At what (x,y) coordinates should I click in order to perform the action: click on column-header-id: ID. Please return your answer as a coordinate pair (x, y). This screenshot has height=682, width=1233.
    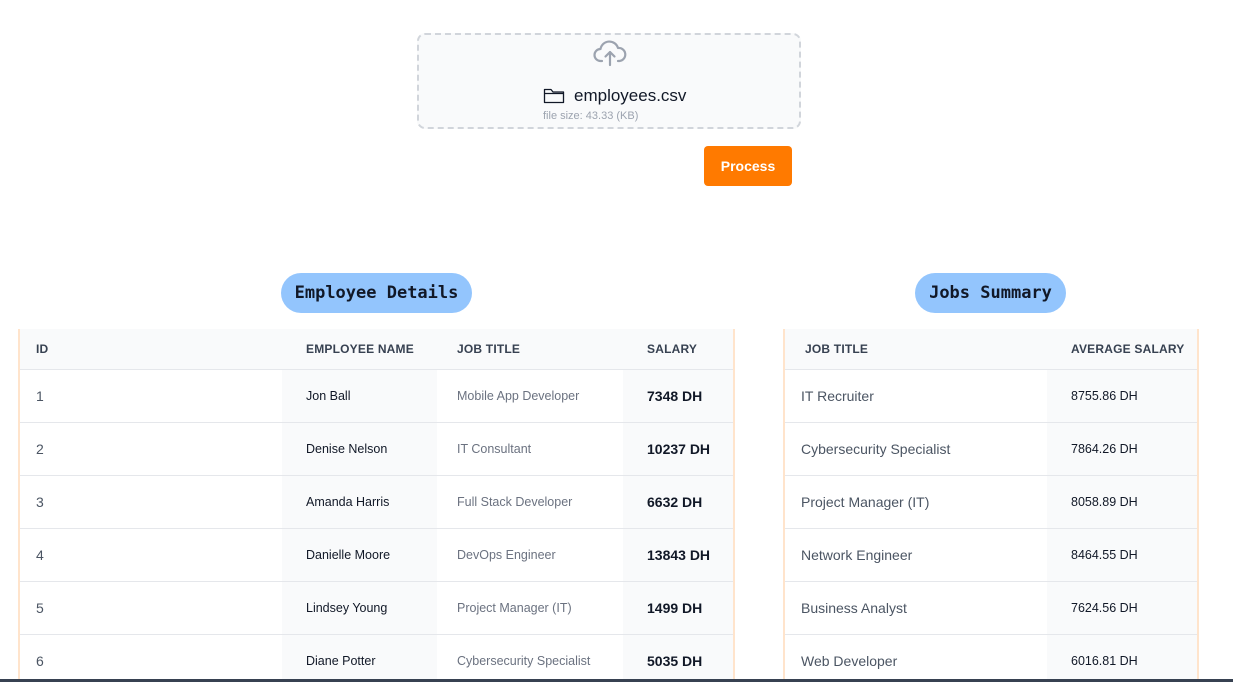
    Looking at the image, I should click on (151, 349).